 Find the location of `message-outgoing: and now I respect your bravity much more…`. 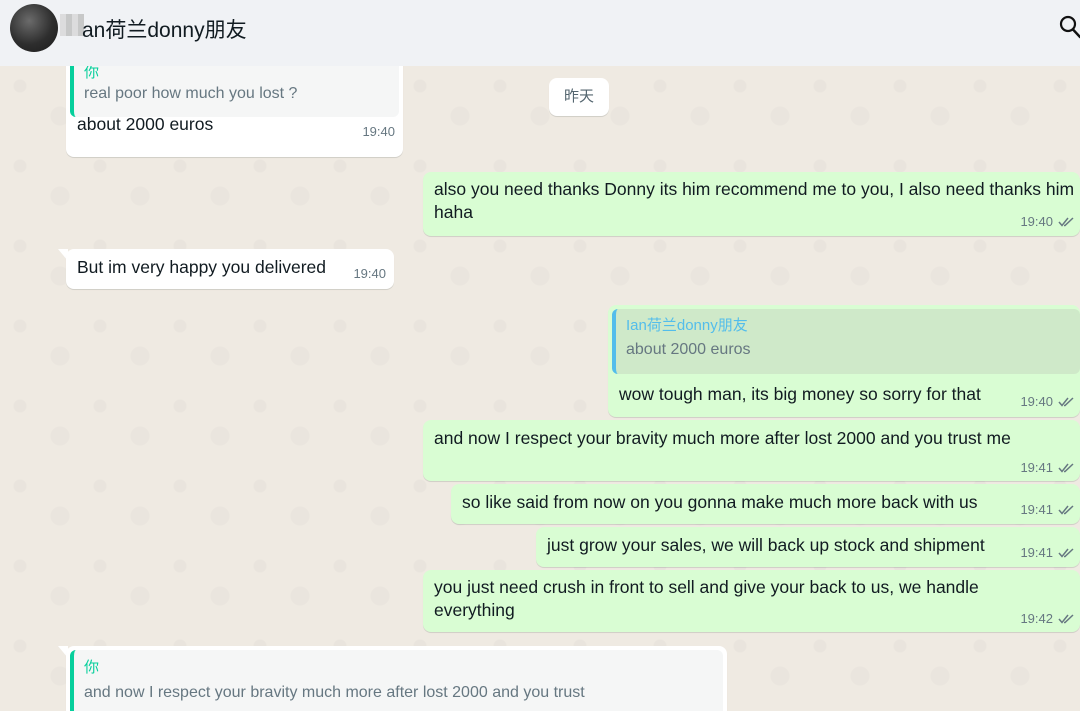

message-outgoing: and now I respect your bravity much more… is located at coordinates (751, 450).